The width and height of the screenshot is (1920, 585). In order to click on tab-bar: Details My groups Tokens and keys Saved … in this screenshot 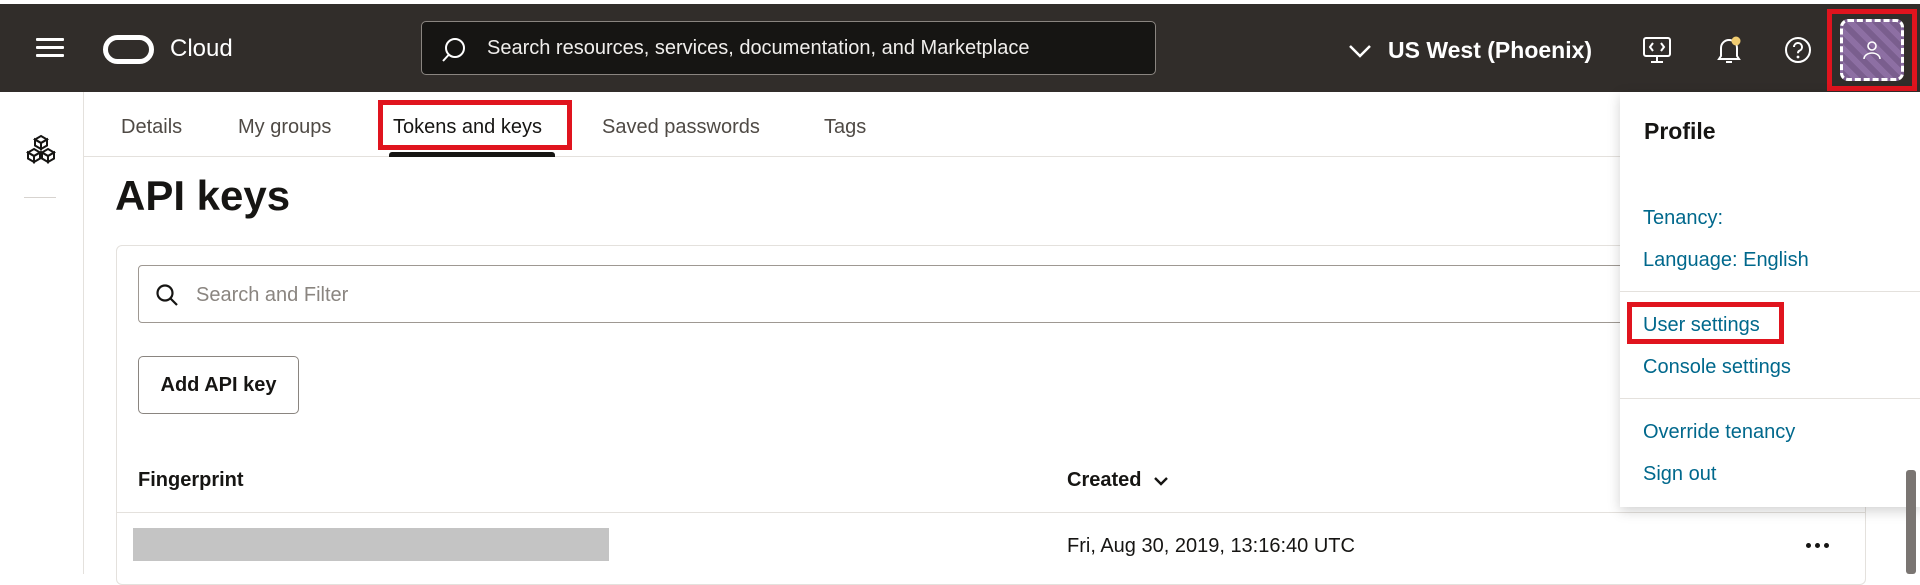, I will do `click(852, 124)`.